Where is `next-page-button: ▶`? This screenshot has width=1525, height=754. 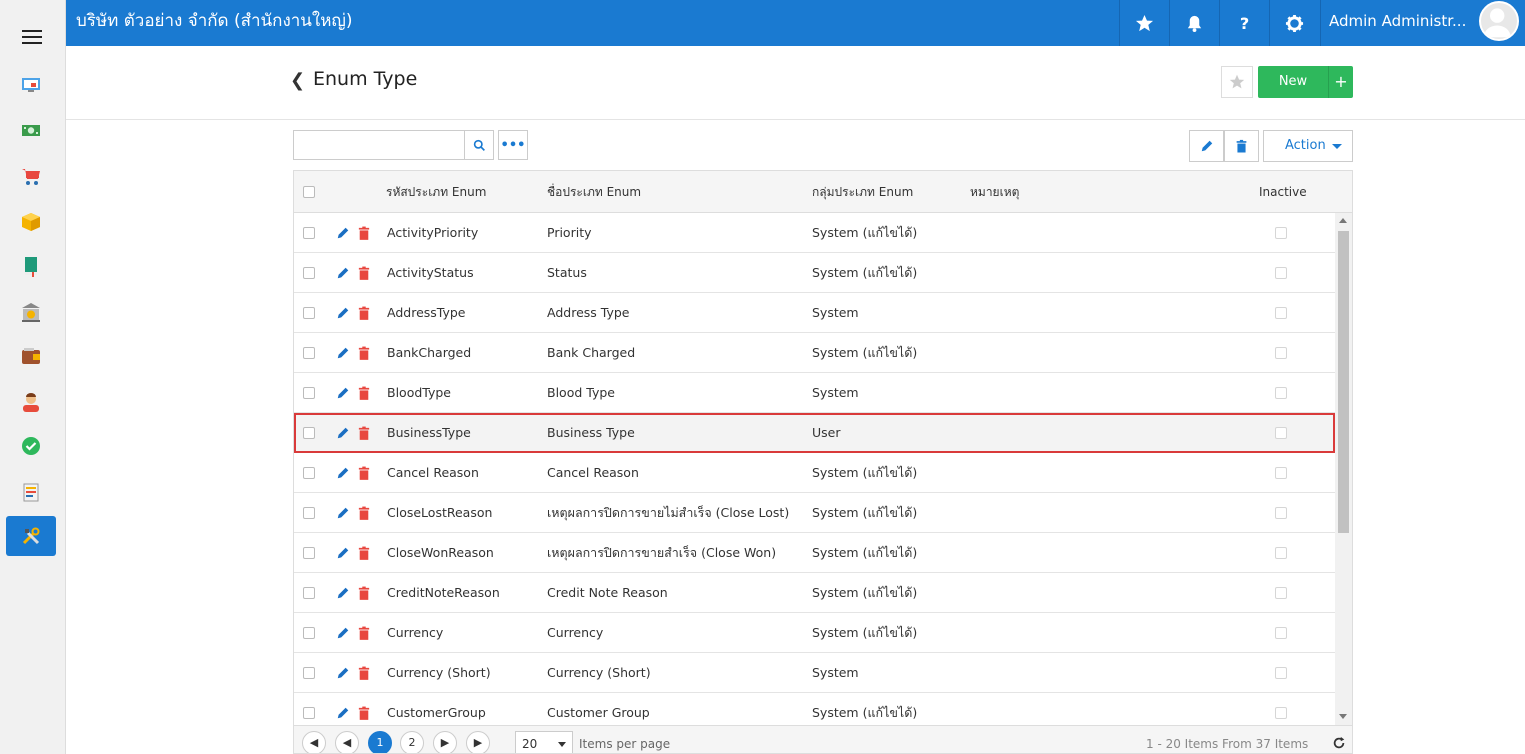
next-page-button: ▶ is located at coordinates (445, 742).